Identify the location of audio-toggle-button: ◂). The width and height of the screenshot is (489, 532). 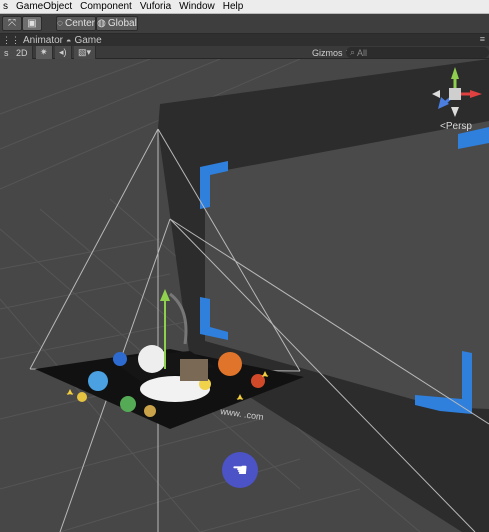
(63, 52).